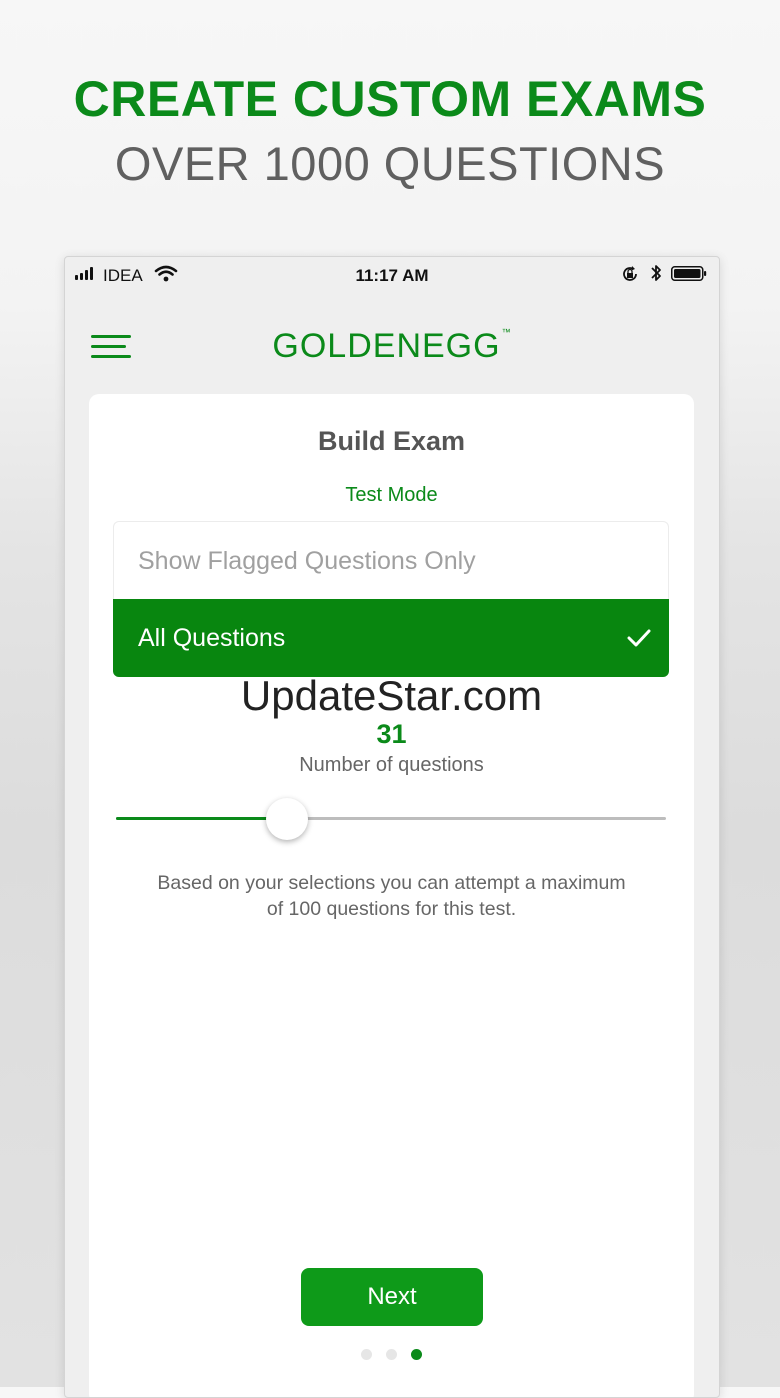 The width and height of the screenshot is (780, 1398). I want to click on rotation-lock-icon, so click(630, 273).